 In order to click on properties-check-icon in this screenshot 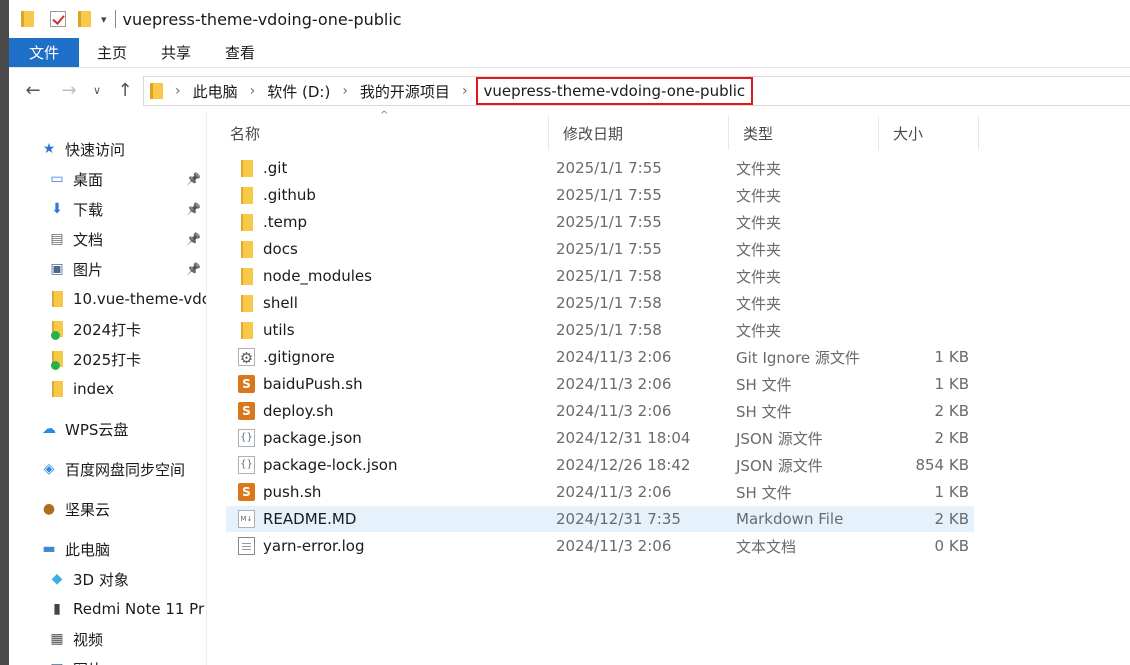, I will do `click(58, 19)`.